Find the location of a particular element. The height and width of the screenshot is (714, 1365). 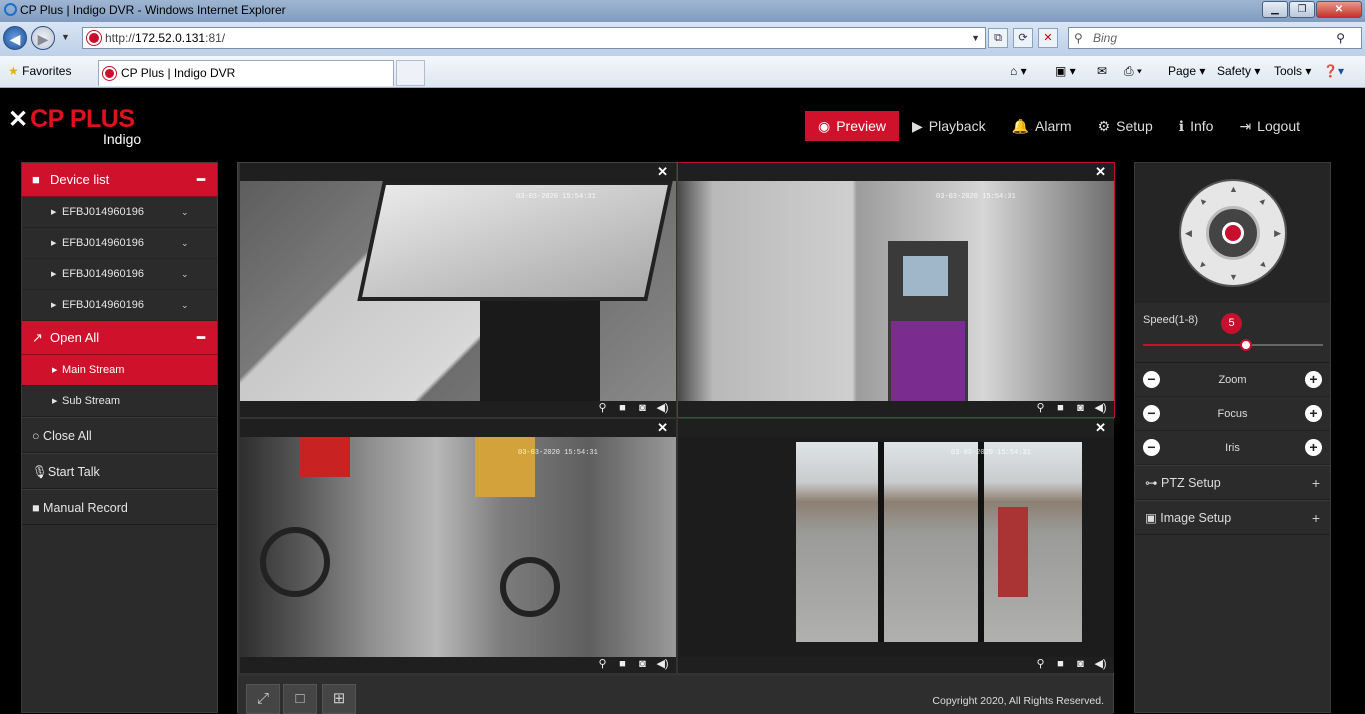

right-arrow-icon: ▶ is located at coordinates (1277, 233).